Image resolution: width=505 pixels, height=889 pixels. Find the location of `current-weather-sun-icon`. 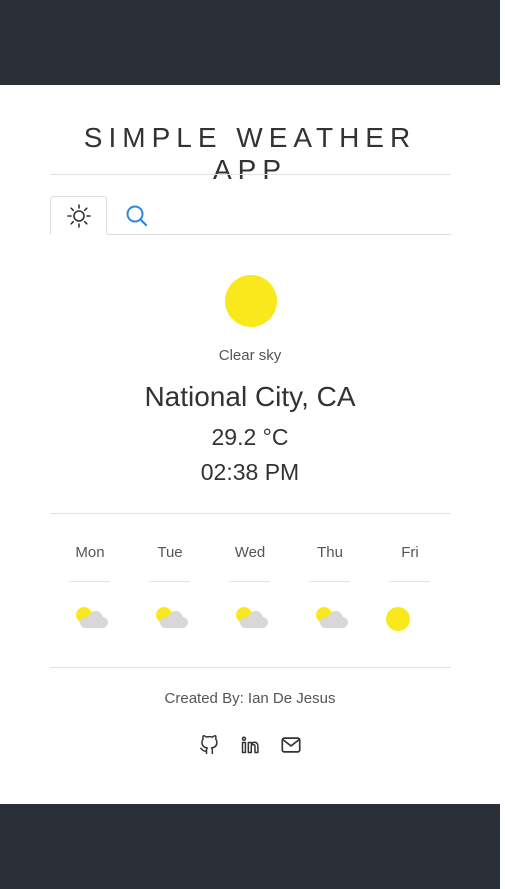

current-weather-sun-icon is located at coordinates (251, 301).